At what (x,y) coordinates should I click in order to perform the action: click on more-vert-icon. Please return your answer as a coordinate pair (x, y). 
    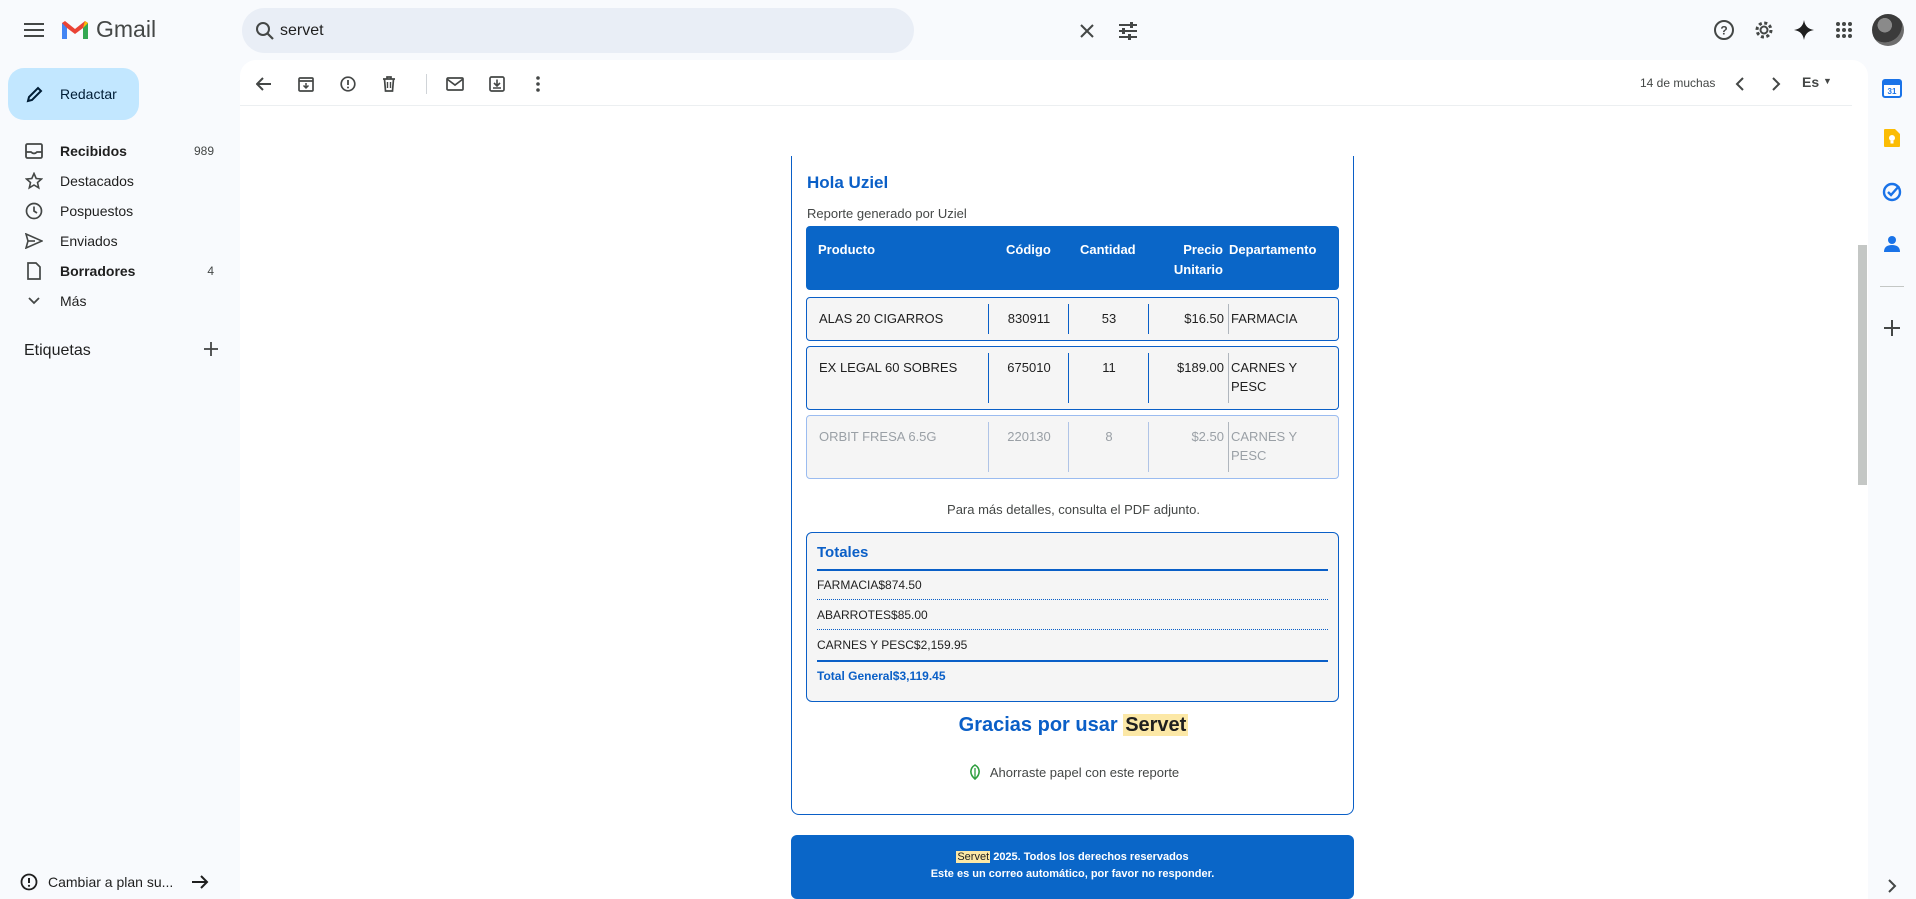
    Looking at the image, I should click on (538, 84).